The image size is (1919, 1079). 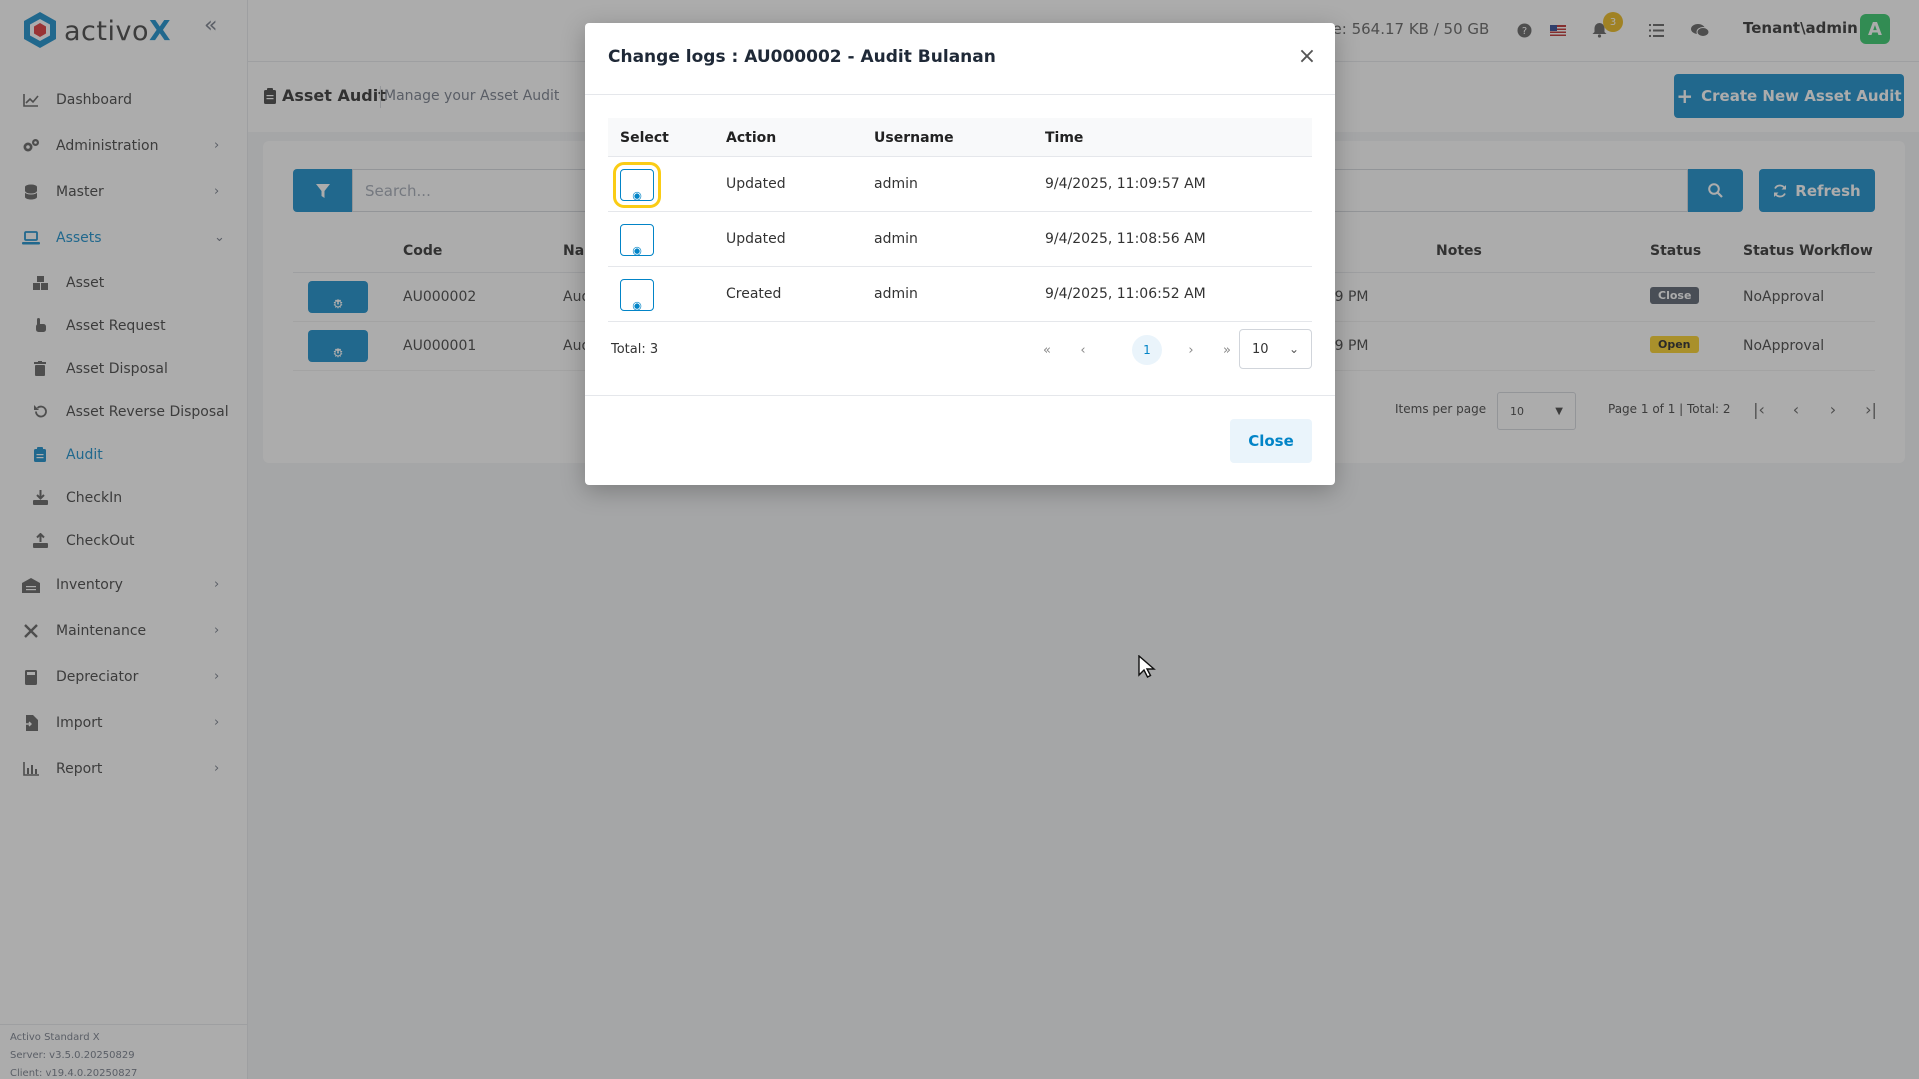 What do you see at coordinates (1275, 349) in the screenshot?
I see `page-size-select: 10 ⌄` at bounding box center [1275, 349].